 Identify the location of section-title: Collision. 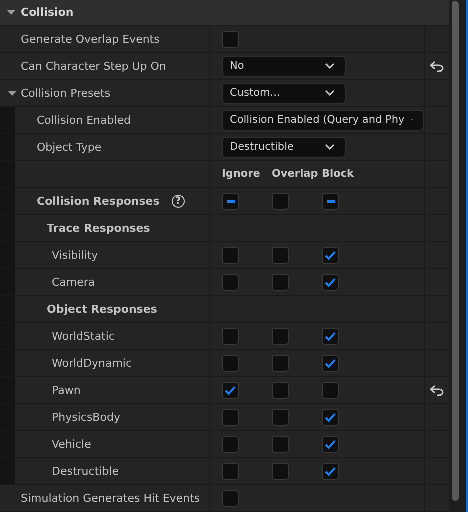
(47, 12).